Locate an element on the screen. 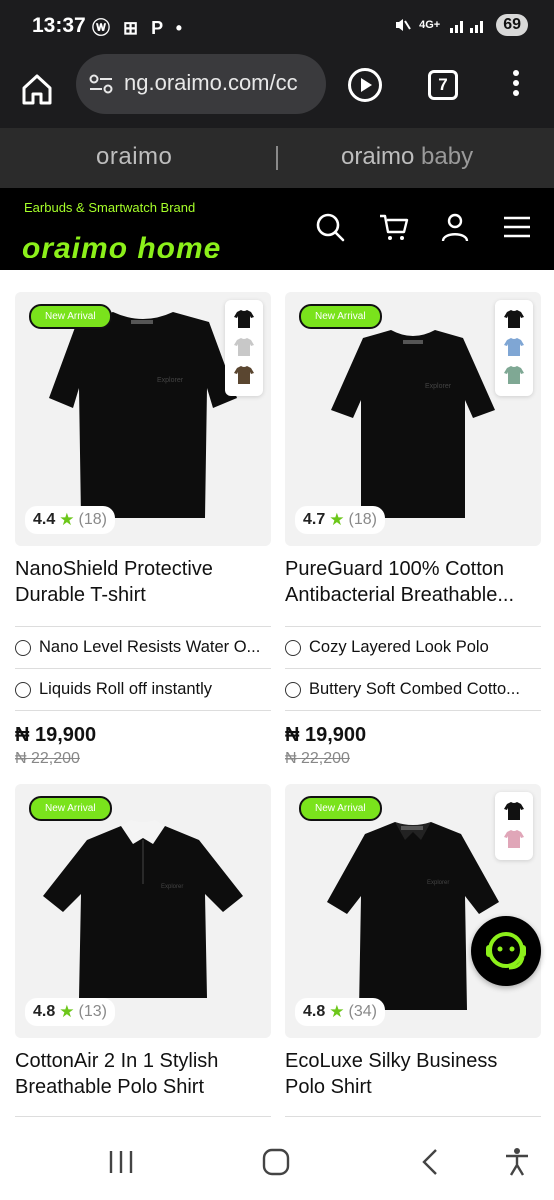 This screenshot has width=554, height=1200. brand-divider is located at coordinates (277, 158).